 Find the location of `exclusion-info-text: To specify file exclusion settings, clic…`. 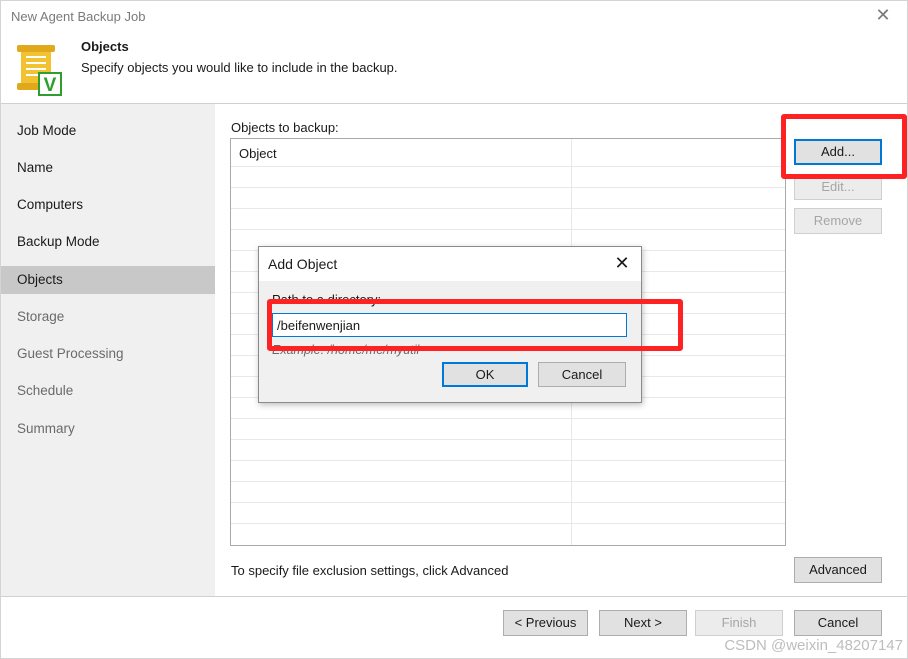

exclusion-info-text: To specify file exclusion settings, clic… is located at coordinates (370, 570).